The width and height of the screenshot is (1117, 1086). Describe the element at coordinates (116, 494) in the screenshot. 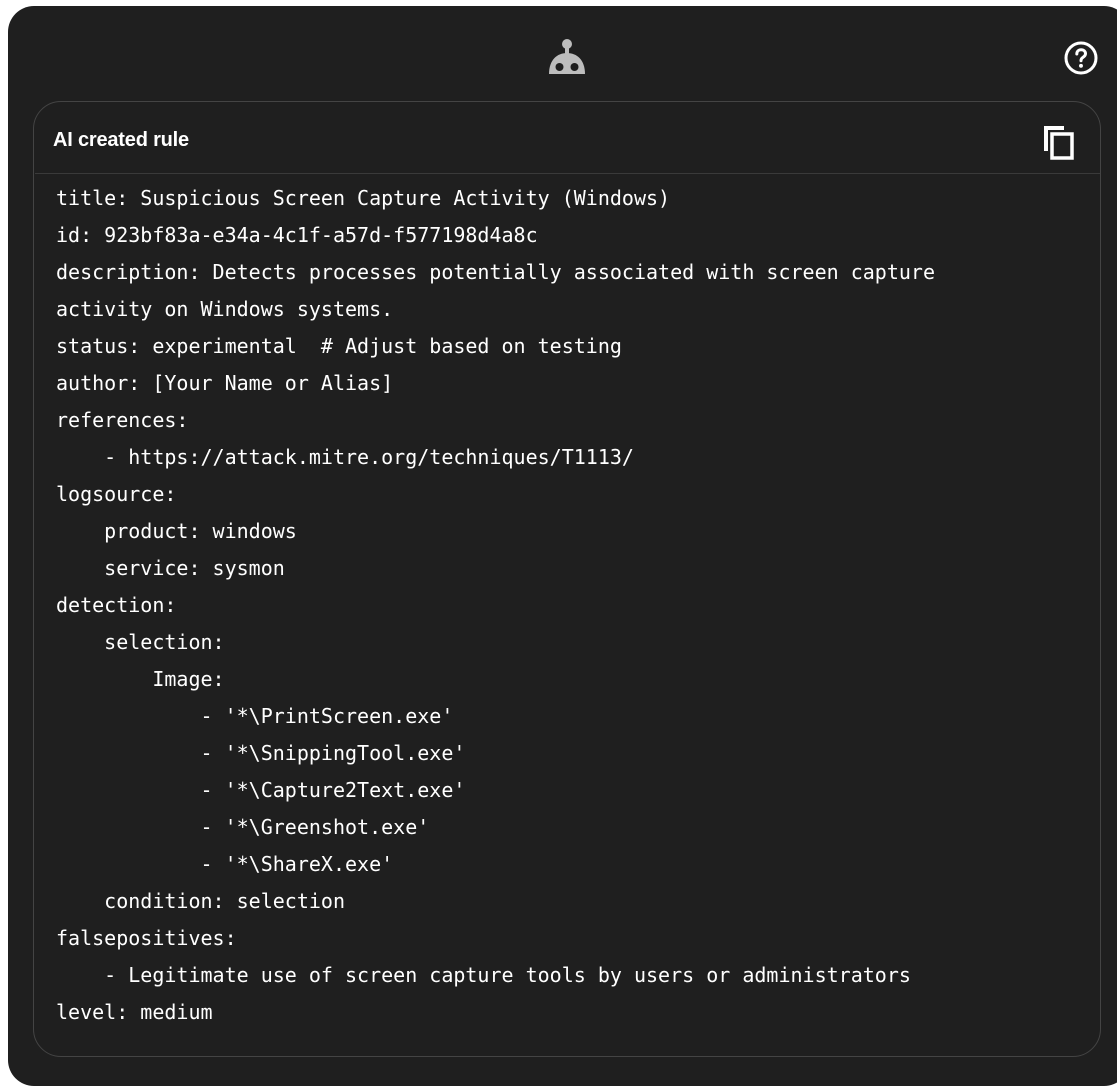

I see `code-line-9: logsource:` at that location.